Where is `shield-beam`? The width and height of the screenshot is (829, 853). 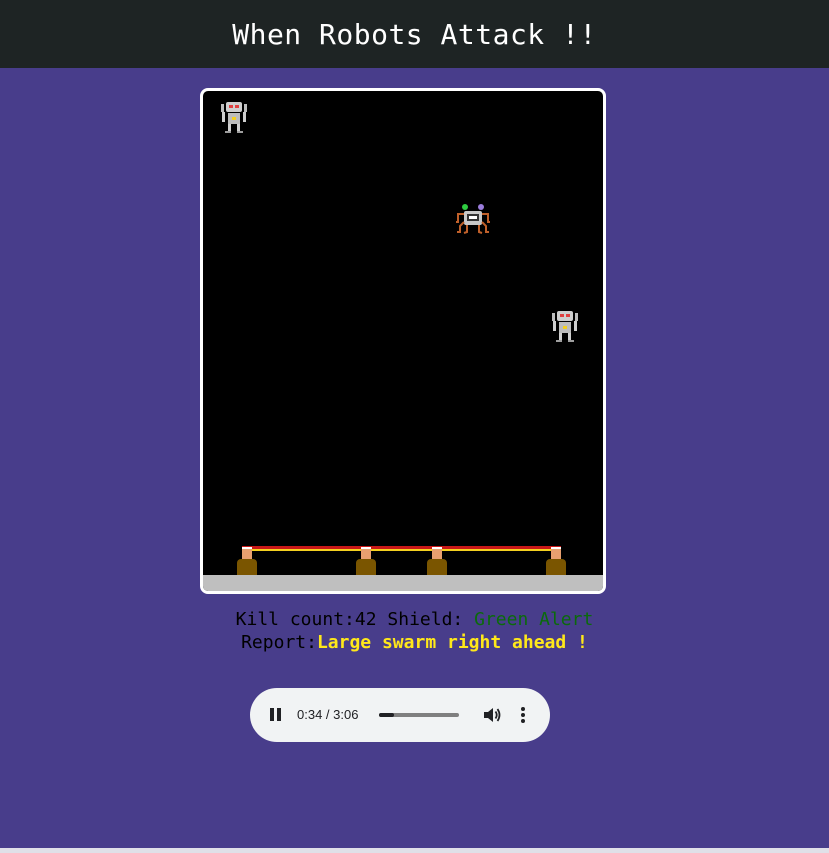 shield-beam is located at coordinates (401, 548).